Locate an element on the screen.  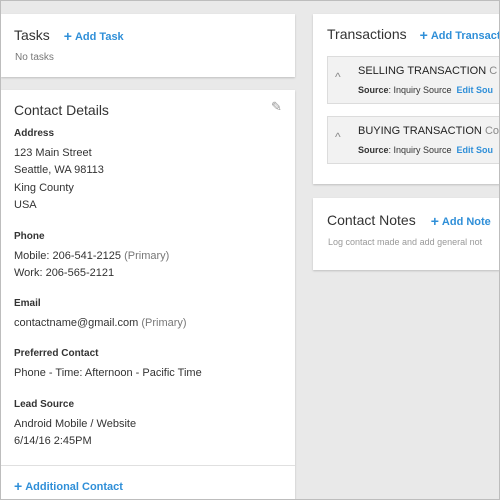
email-section: Email contactname@gmail.com (Primary) is located at coordinates (100, 315).